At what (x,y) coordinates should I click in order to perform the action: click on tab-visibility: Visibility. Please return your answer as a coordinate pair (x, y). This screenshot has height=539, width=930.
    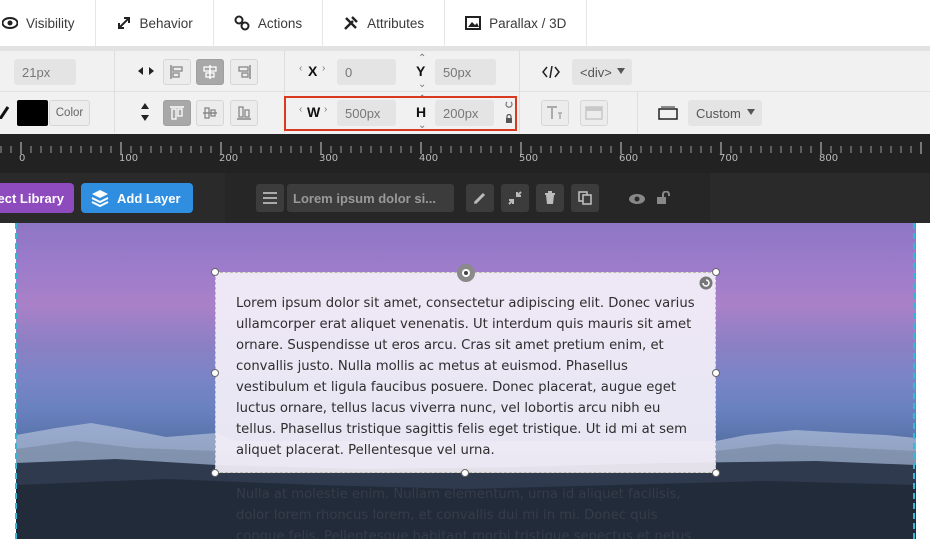
    Looking at the image, I should click on (48, 23).